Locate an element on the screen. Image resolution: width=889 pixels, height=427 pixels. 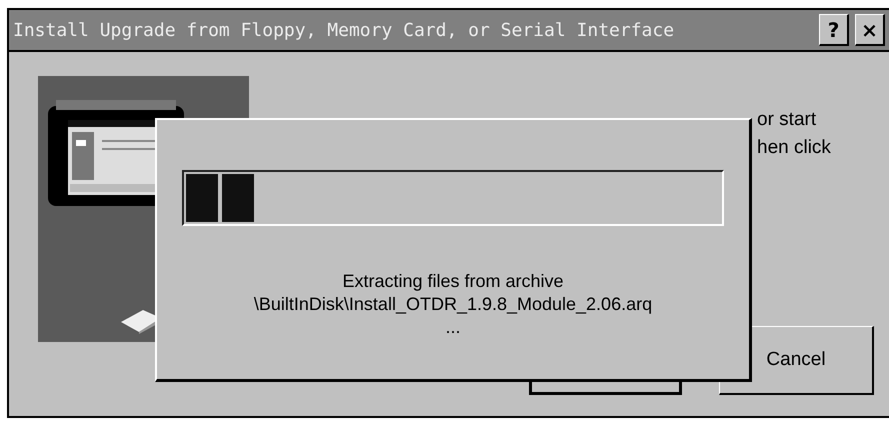
close-button: × is located at coordinates (870, 30).